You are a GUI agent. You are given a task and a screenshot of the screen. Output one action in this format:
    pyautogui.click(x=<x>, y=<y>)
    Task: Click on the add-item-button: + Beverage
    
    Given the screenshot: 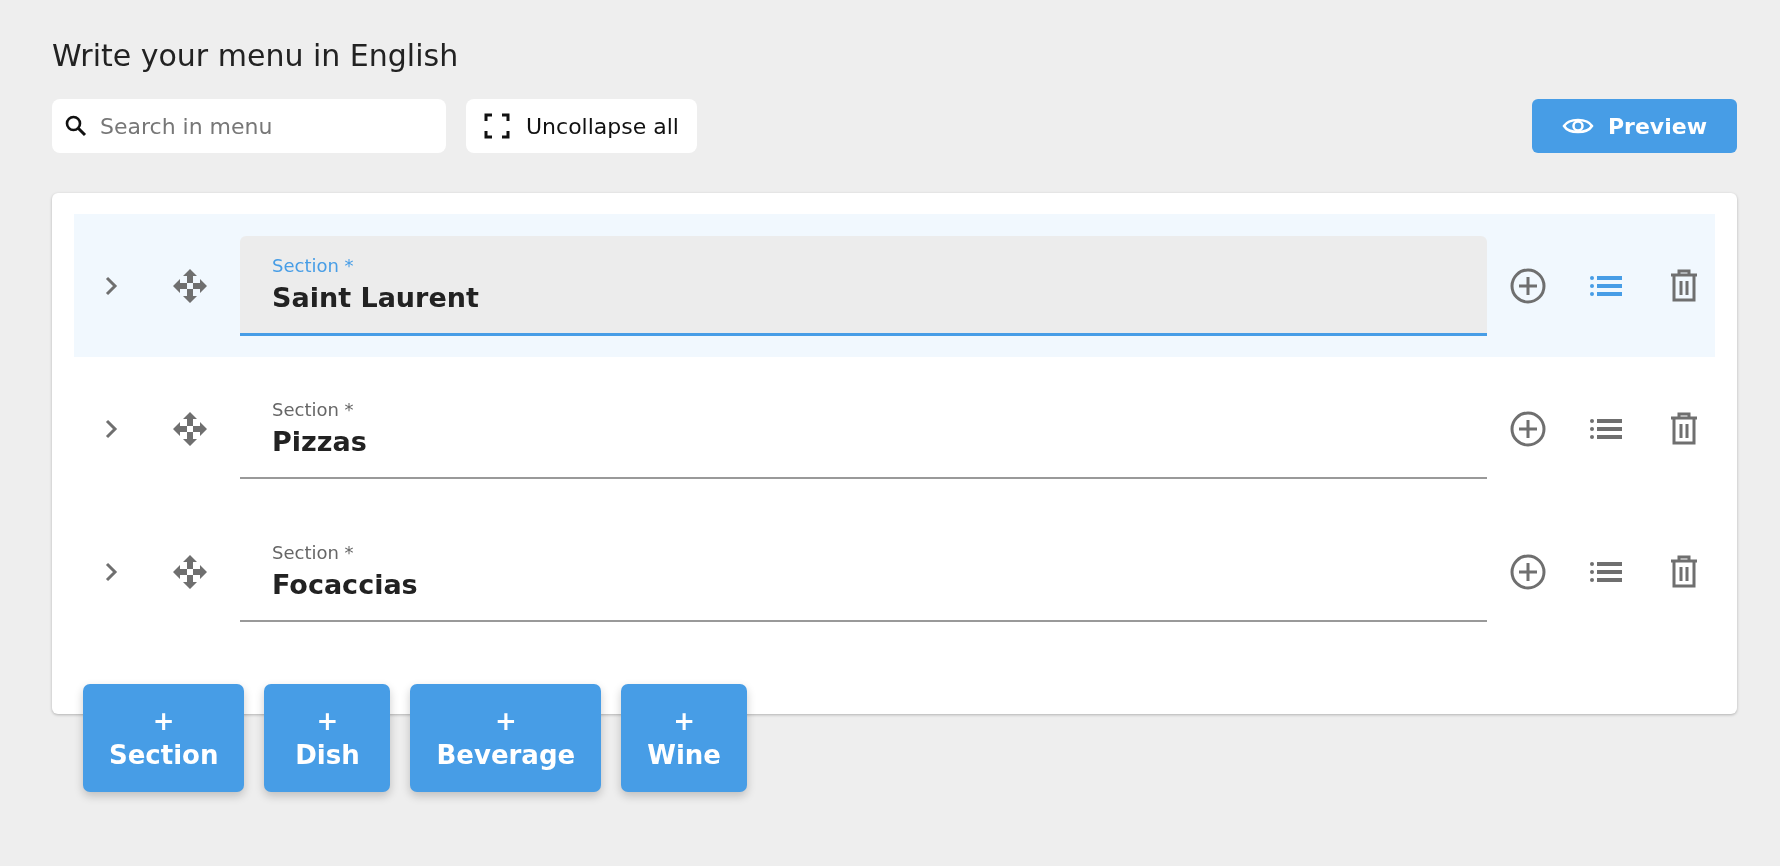 What is the action you would take?
    pyautogui.click(x=506, y=738)
    